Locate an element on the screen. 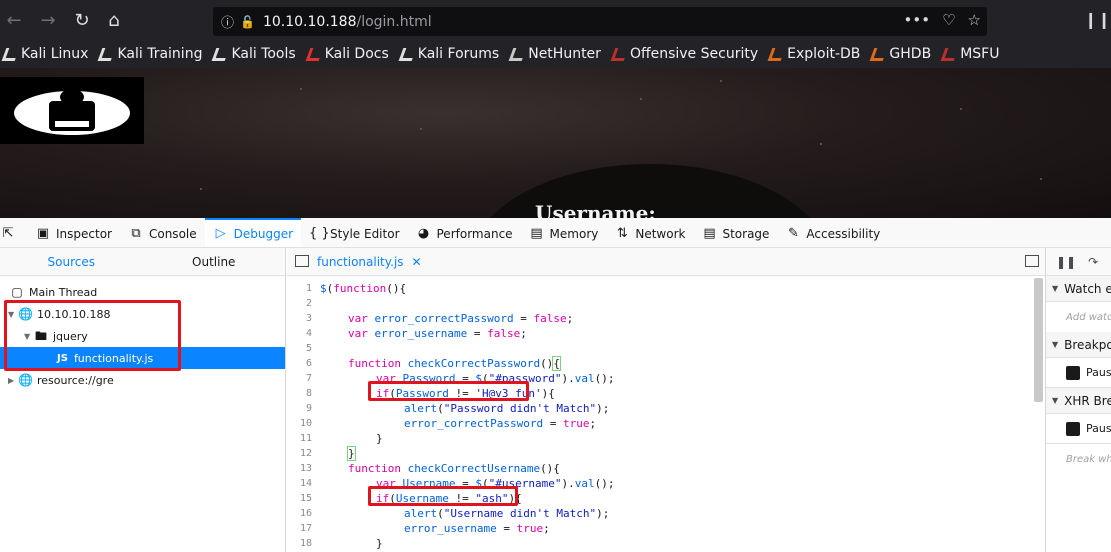  toggle-panel-icon is located at coordinates (1032, 261).